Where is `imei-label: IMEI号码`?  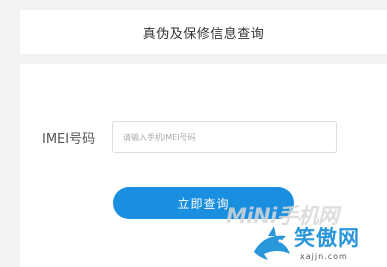
imei-label: IMEI号码 is located at coordinates (69, 139).